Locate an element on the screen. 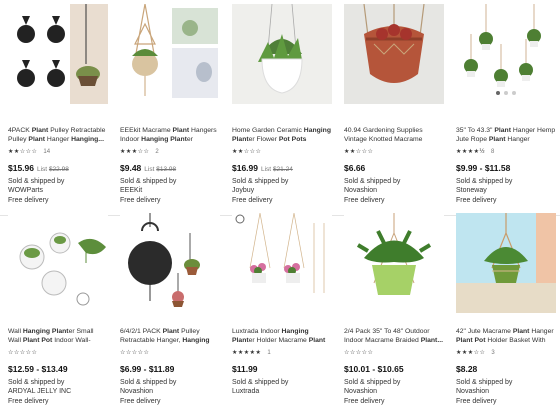 The image size is (560, 419). title-text: 42" Jute Macrame is located at coordinates (484, 331).